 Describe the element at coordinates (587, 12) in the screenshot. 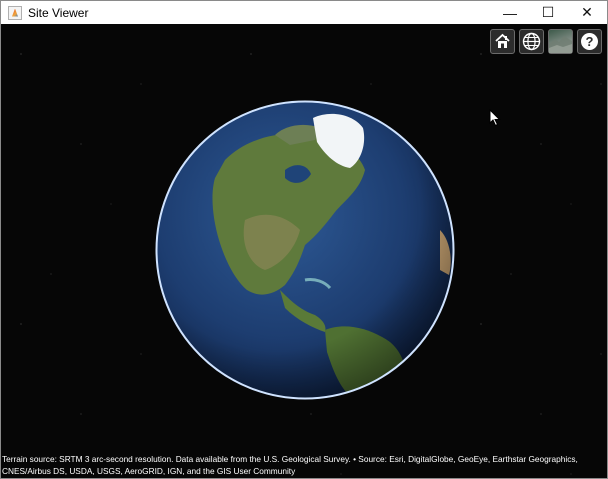

I see `close-button: ✕` at that location.